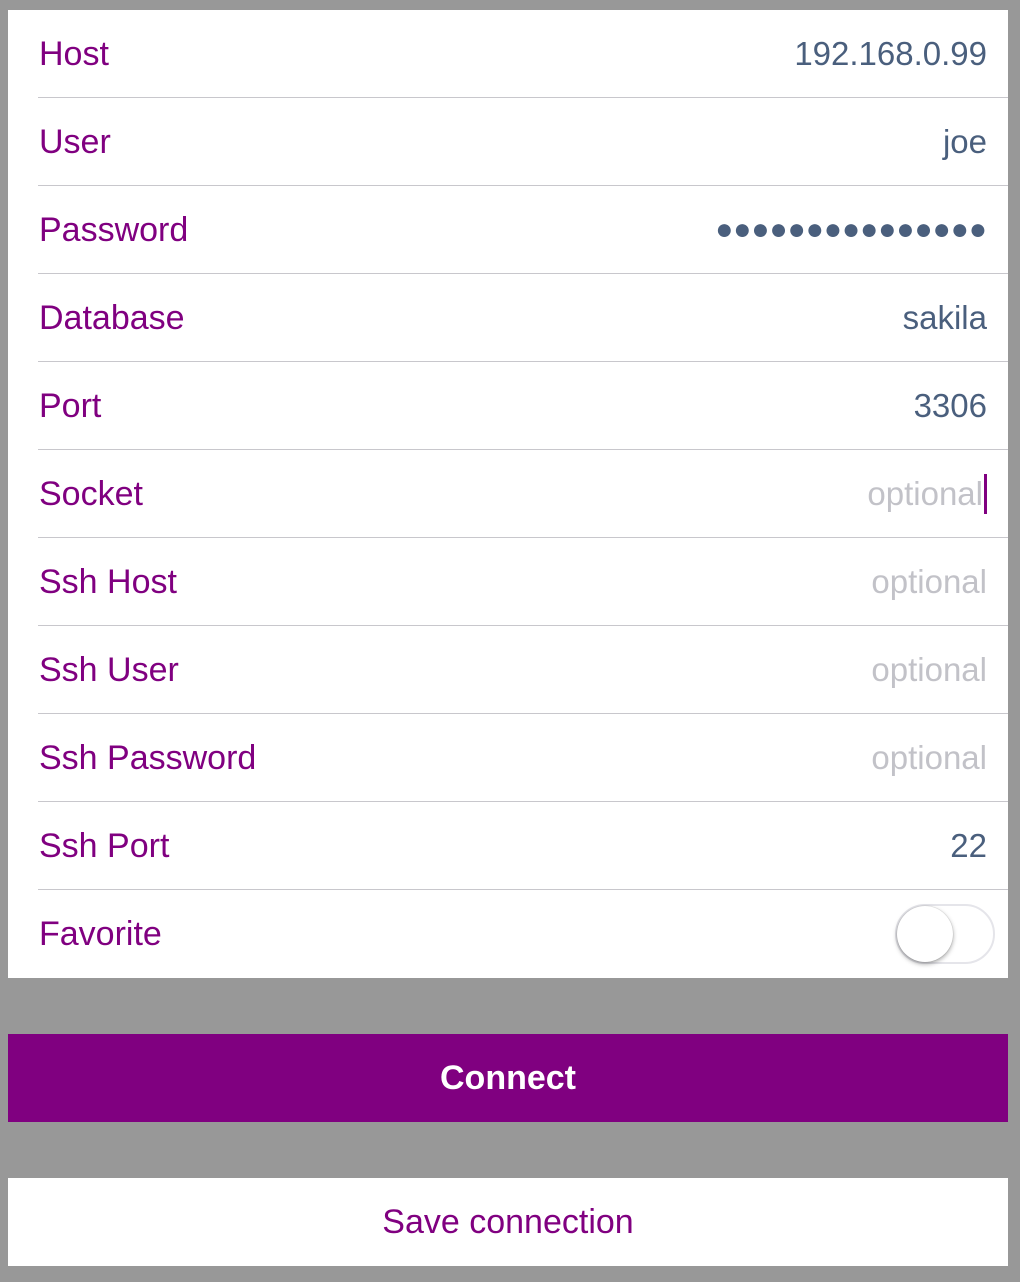 Image resolution: width=1020 pixels, height=1282 pixels. Describe the element at coordinates (108, 581) in the screenshot. I see `ssh-host-label: Ssh Host` at that location.